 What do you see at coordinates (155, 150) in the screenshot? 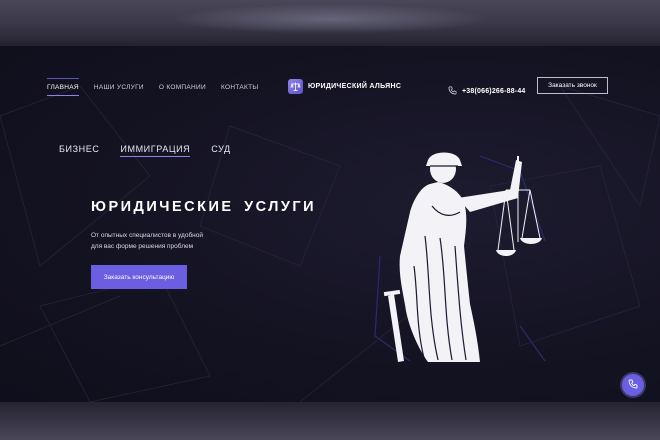
I see `tab-immigration: ИММИГРАЦИЯ` at bounding box center [155, 150].